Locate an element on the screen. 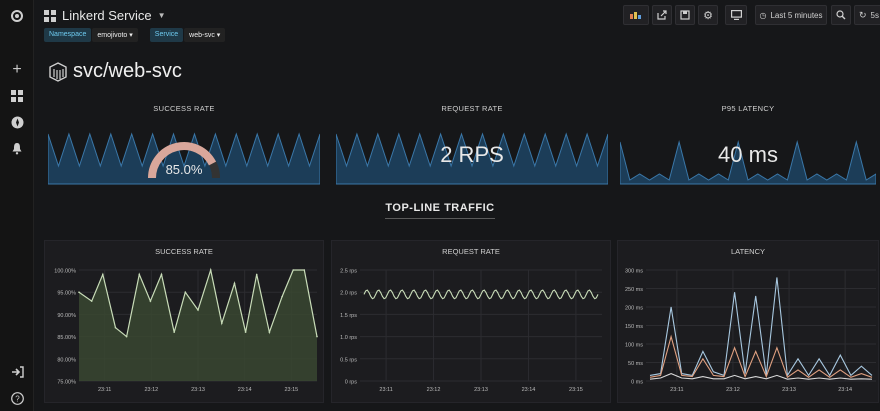  dashboard-title-text: Linkerd Service is located at coordinates (107, 15).